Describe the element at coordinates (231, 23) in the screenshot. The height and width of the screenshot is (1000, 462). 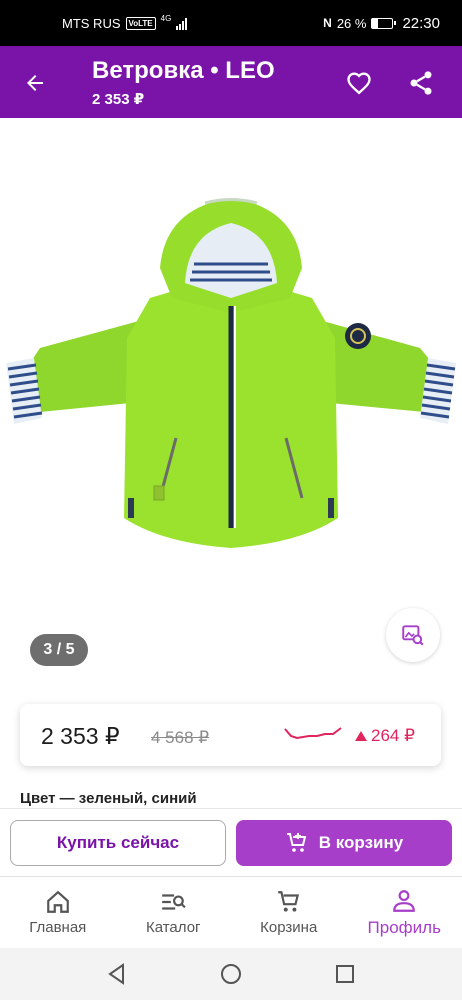
I see `status-bar: MTS RUS VoLTE 4G N 26 % 22:30` at that location.